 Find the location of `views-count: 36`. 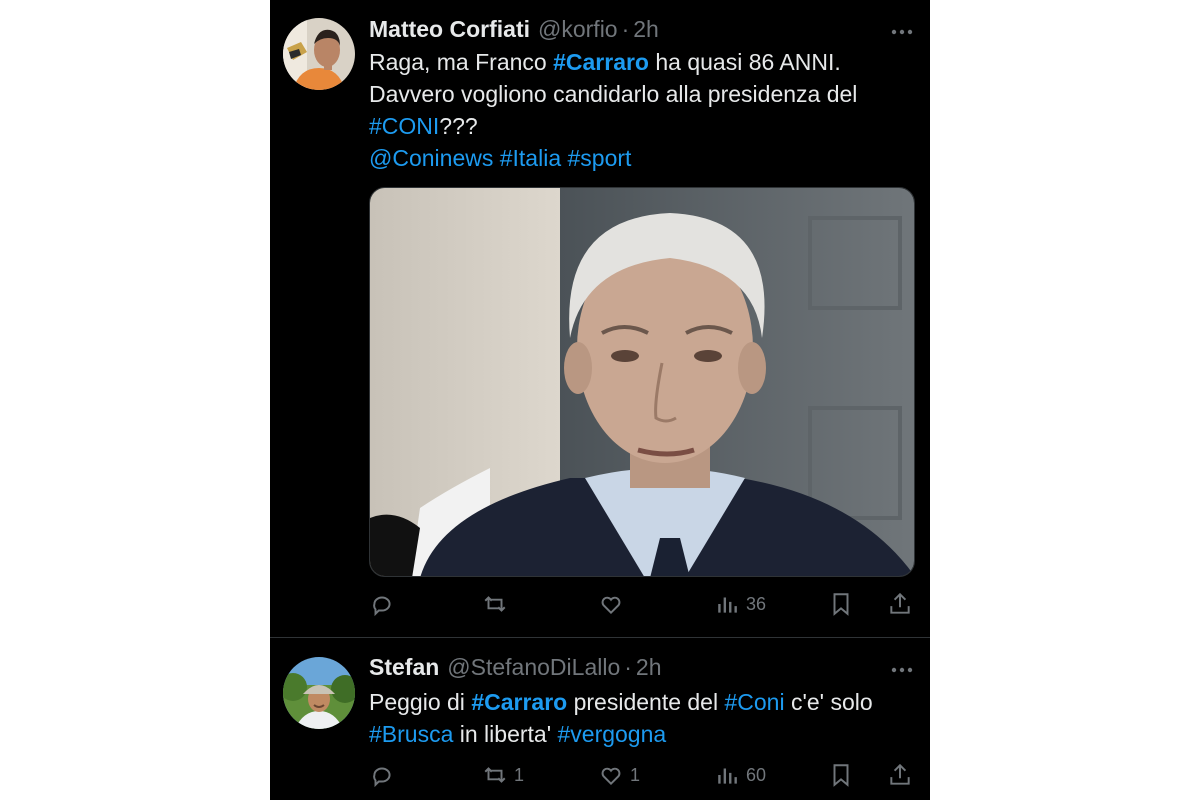

views-count: 36 is located at coordinates (756, 603).